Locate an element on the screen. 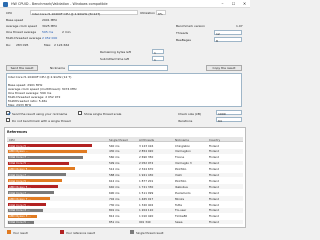 Image resolution: width=320 pixels, height=240 pixels. header-country: Country is located at coordinates (214, 140).